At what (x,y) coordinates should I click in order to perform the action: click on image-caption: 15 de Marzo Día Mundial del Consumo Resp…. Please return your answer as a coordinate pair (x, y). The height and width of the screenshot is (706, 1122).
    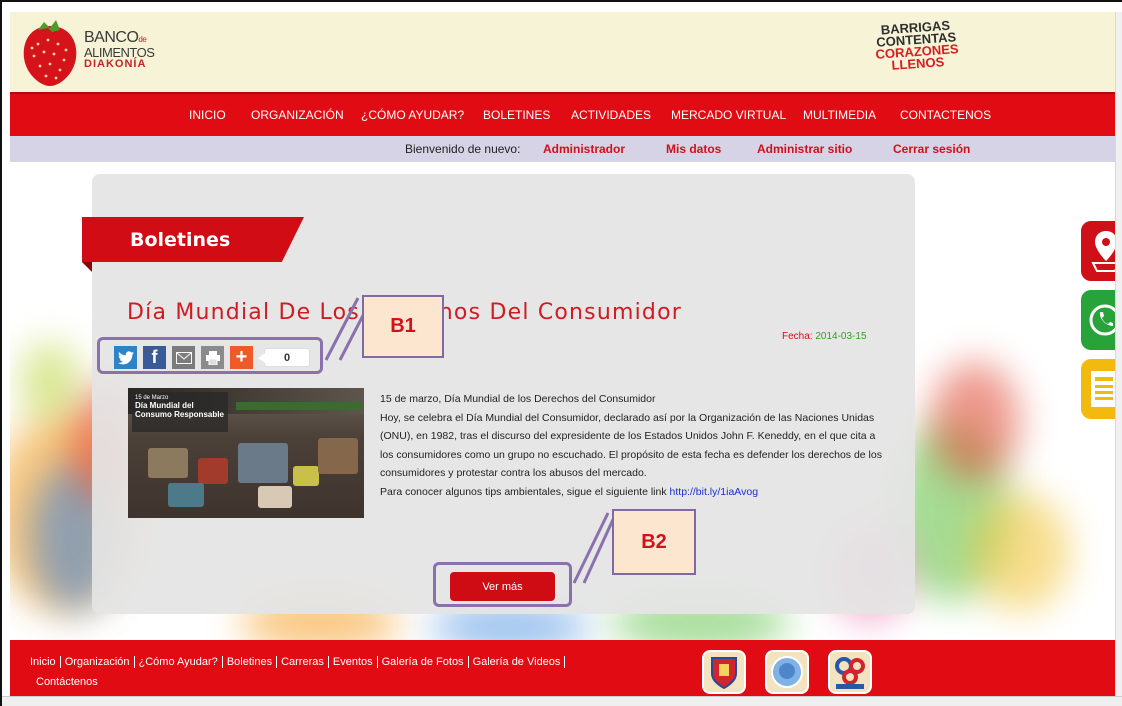
    Looking at the image, I should click on (180, 412).